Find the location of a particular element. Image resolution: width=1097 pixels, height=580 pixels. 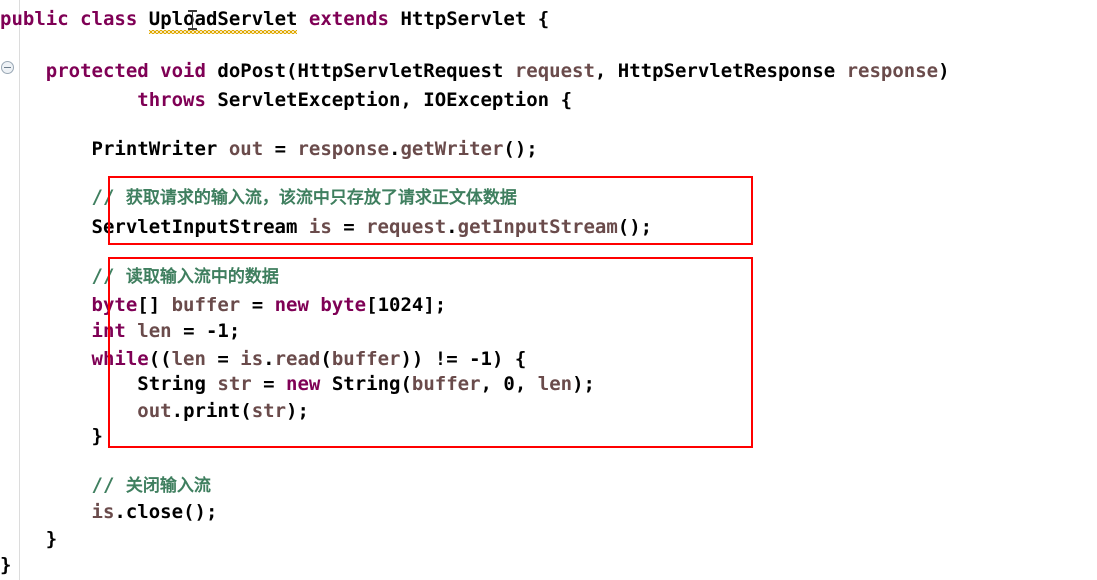

code-token: void is located at coordinates (183, 71).